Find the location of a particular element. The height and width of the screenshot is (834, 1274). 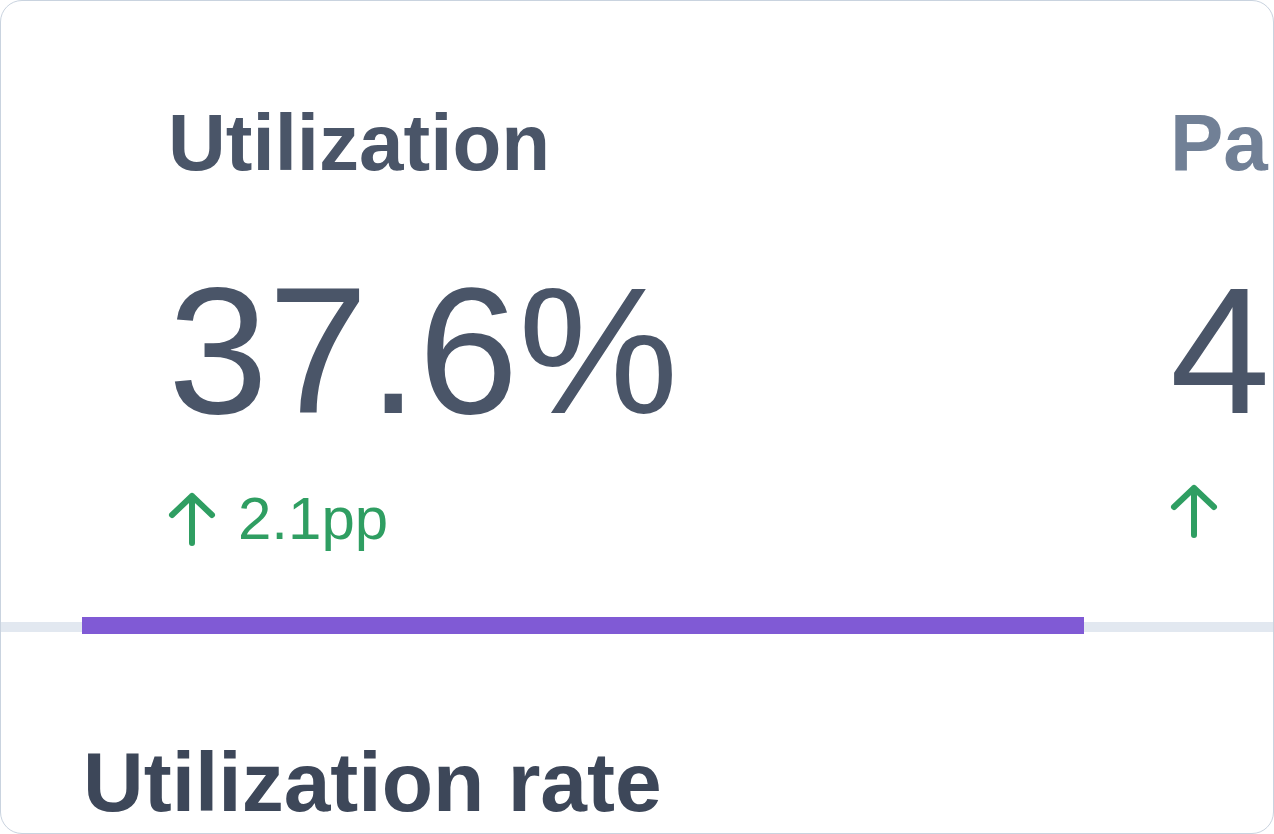

change-text: 2.1pp is located at coordinates (313, 518).